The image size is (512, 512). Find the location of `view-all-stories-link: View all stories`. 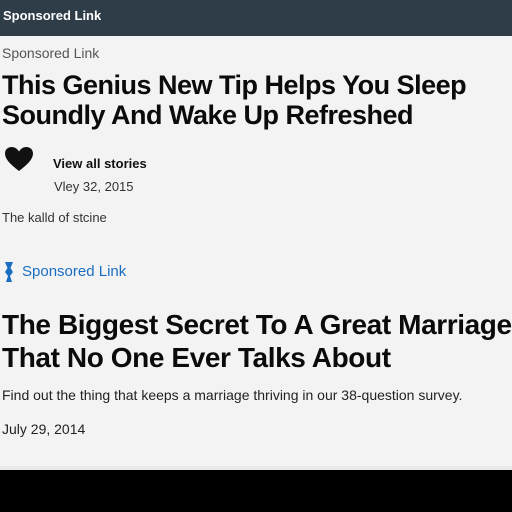

view-all-stories-link: View all stories is located at coordinates (100, 163).